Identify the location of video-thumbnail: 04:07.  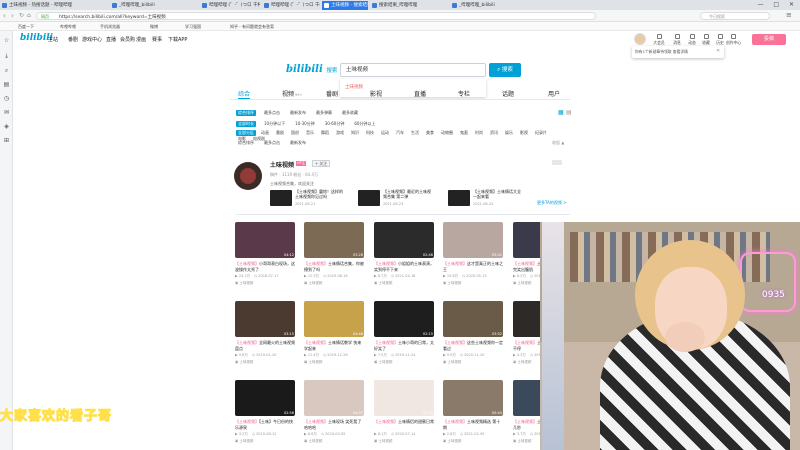
(334, 398).